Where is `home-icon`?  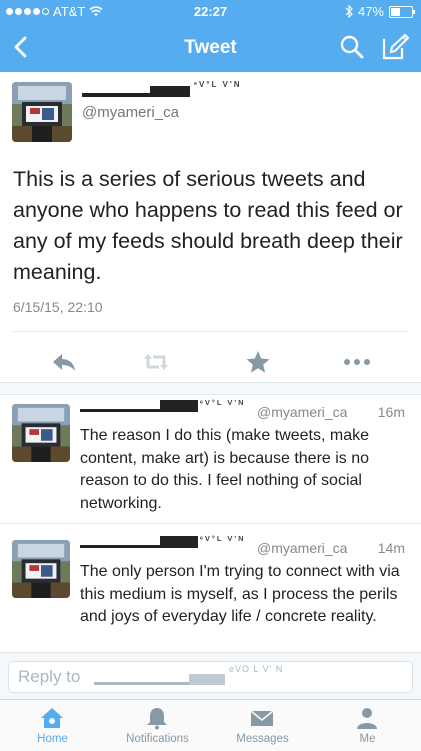 home-icon is located at coordinates (52, 718).